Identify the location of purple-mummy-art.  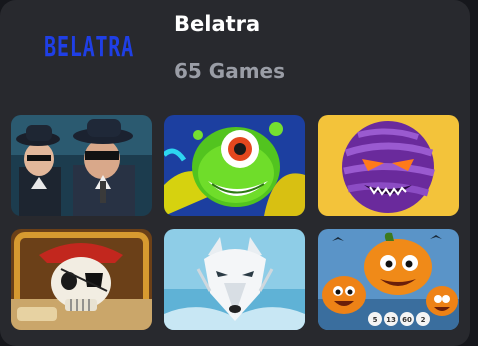
(388, 165).